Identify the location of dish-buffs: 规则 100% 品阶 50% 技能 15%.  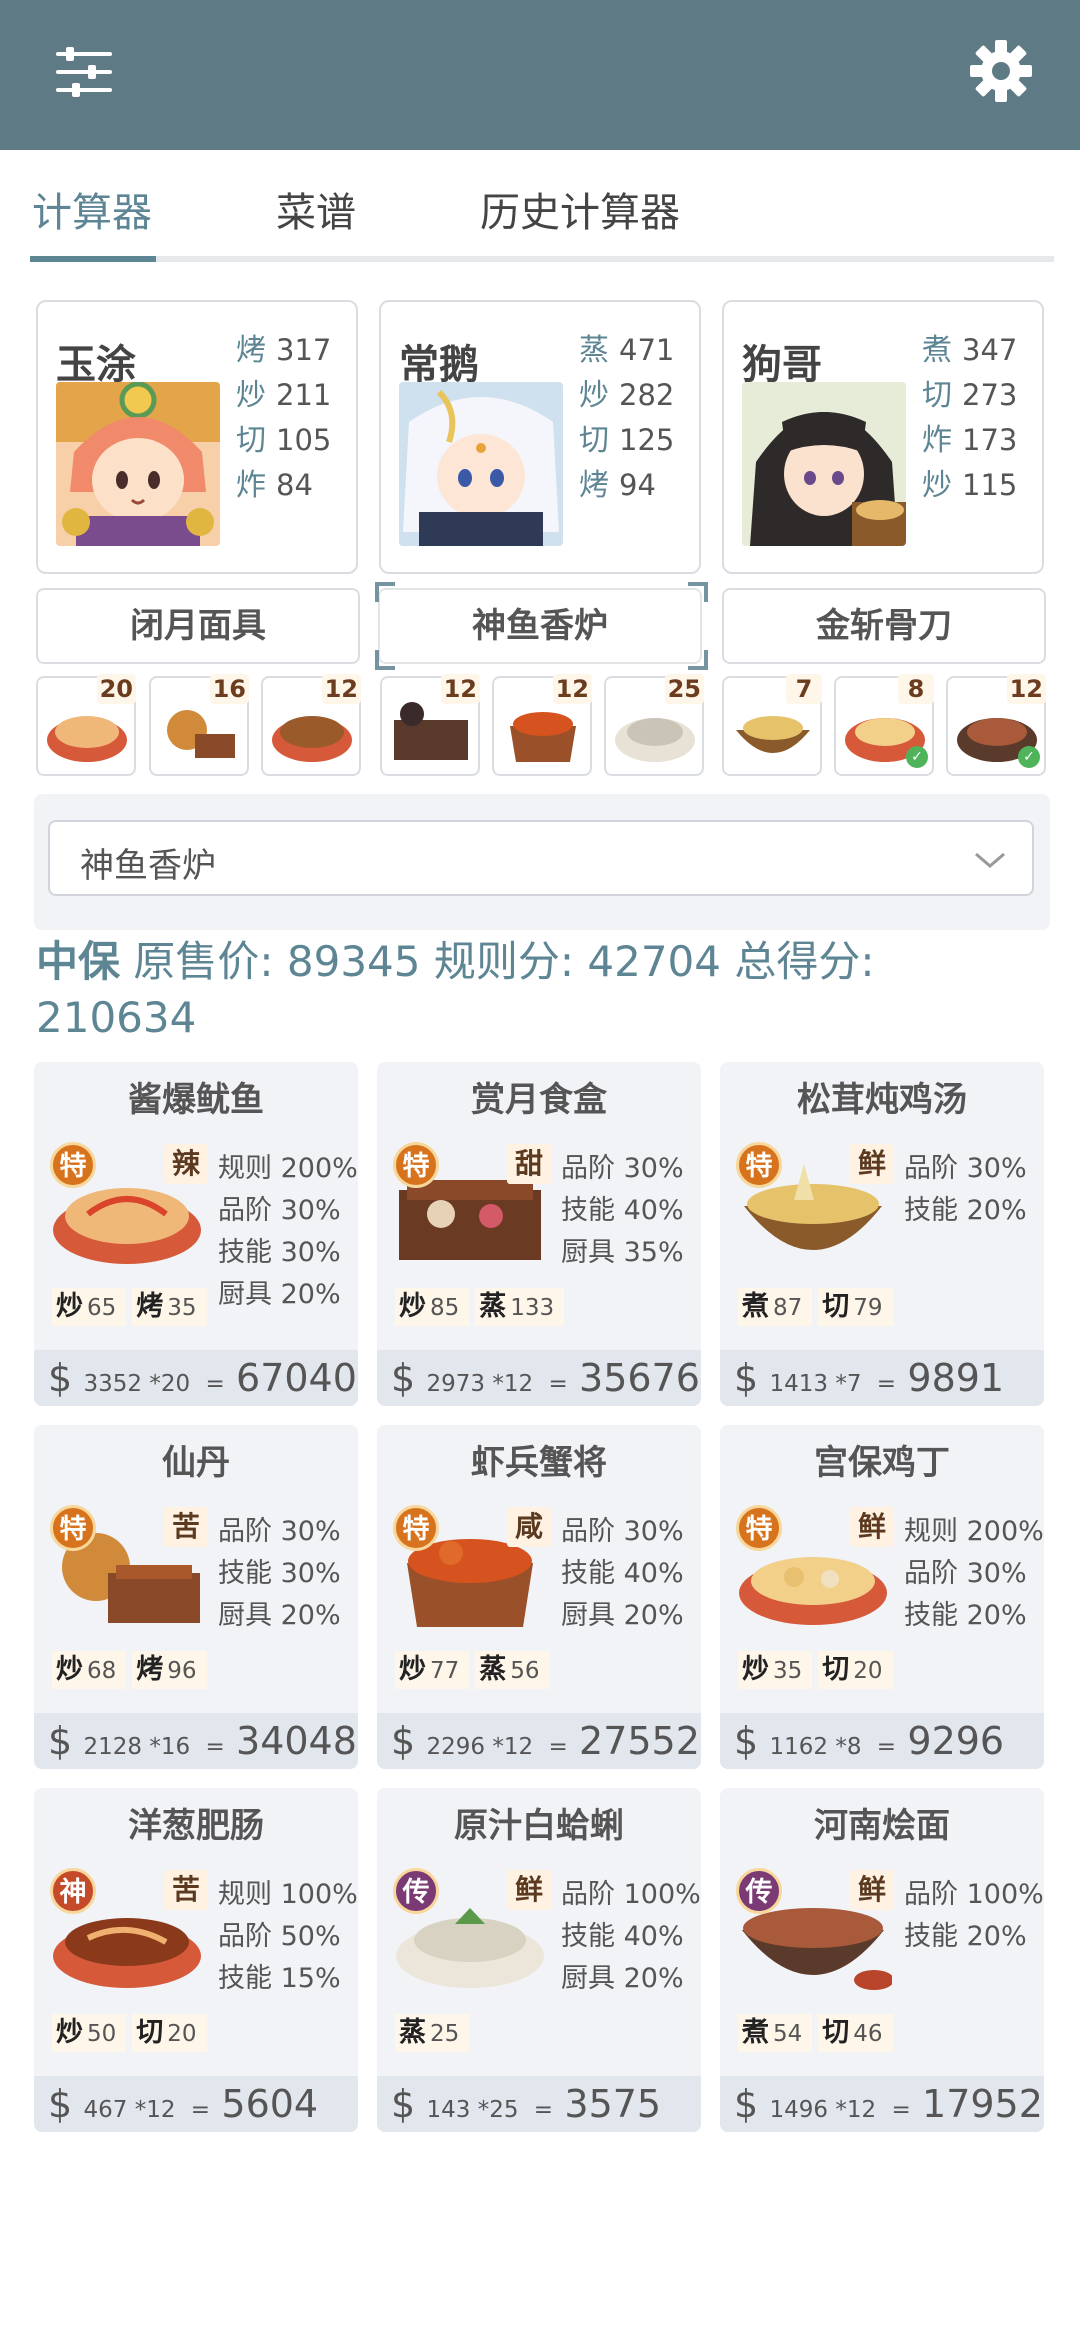
(288, 1937).